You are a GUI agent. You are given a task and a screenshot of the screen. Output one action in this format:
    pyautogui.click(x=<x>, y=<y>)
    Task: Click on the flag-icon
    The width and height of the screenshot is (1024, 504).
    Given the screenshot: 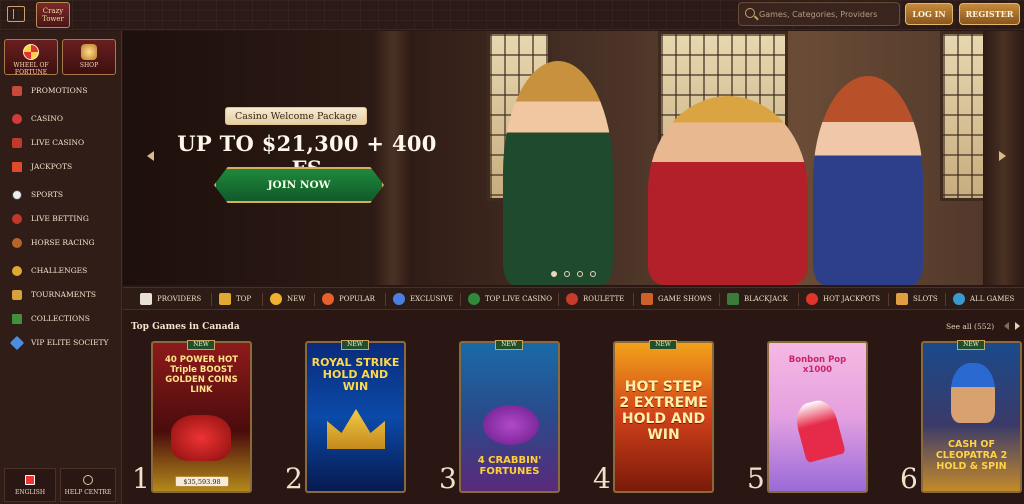 What is the action you would take?
    pyautogui.click(x=30, y=480)
    